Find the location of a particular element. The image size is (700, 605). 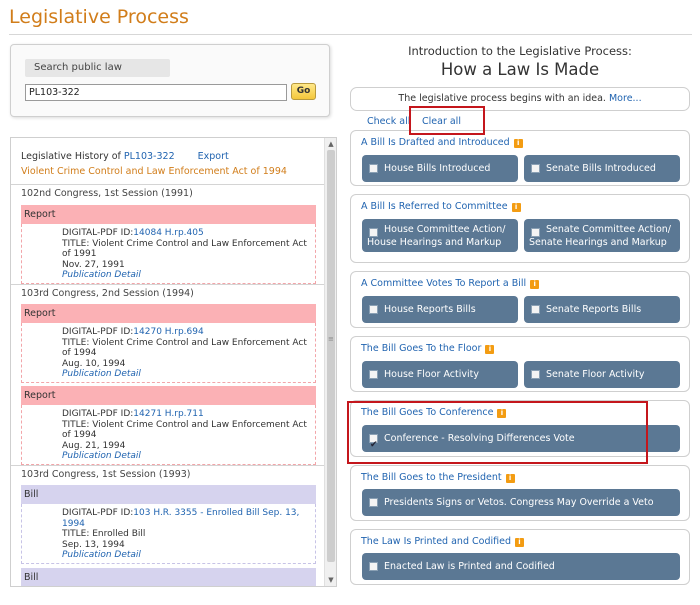

publication-date: Sep. 13, 1994 is located at coordinates (93, 544).